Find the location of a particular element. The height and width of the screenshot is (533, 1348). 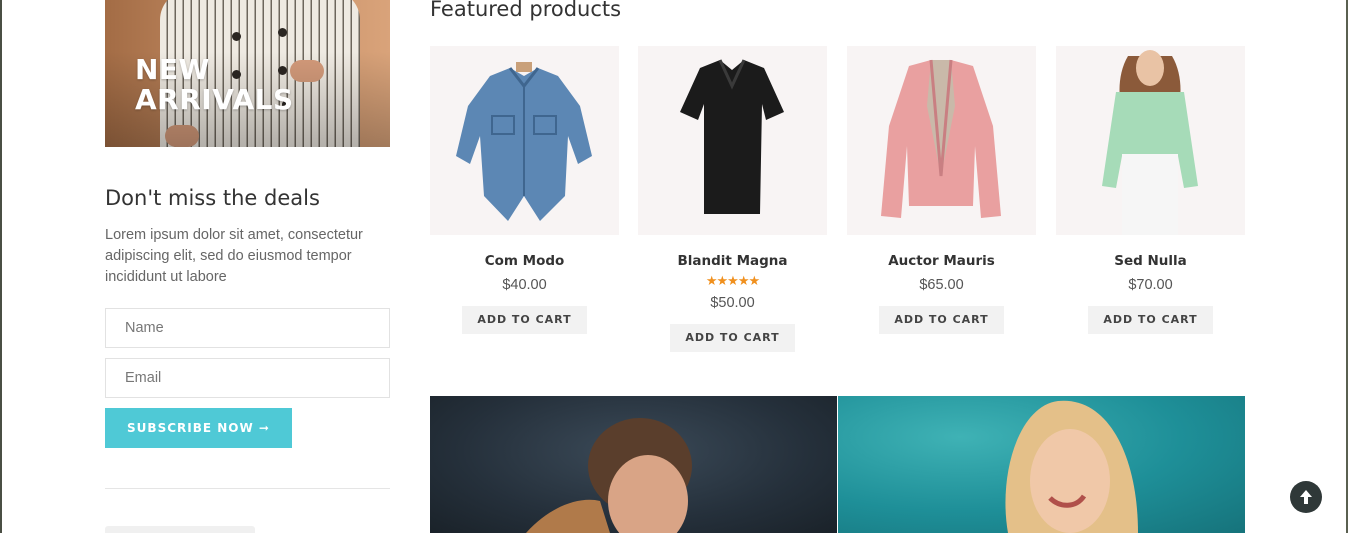

pink-jacket-image is located at coordinates (941, 140).